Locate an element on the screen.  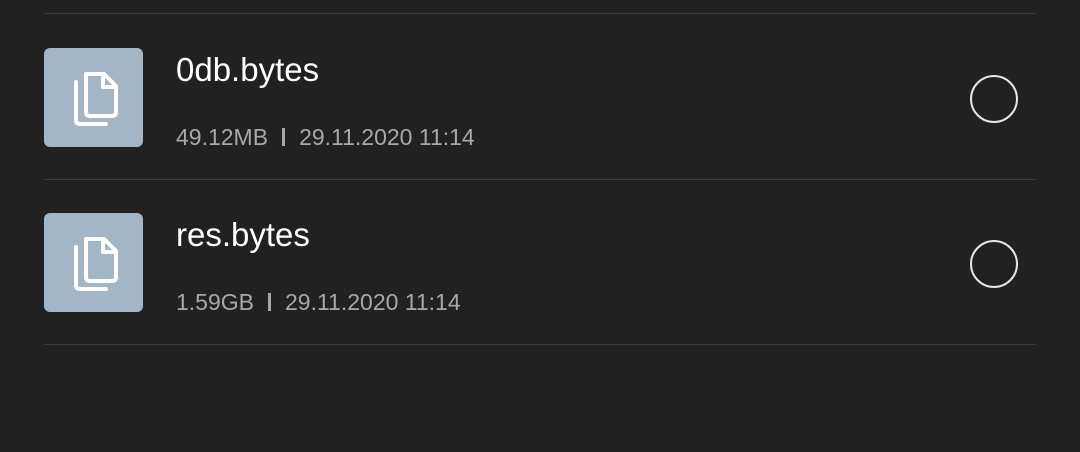
file-size: 1.59GB is located at coordinates (215, 301).